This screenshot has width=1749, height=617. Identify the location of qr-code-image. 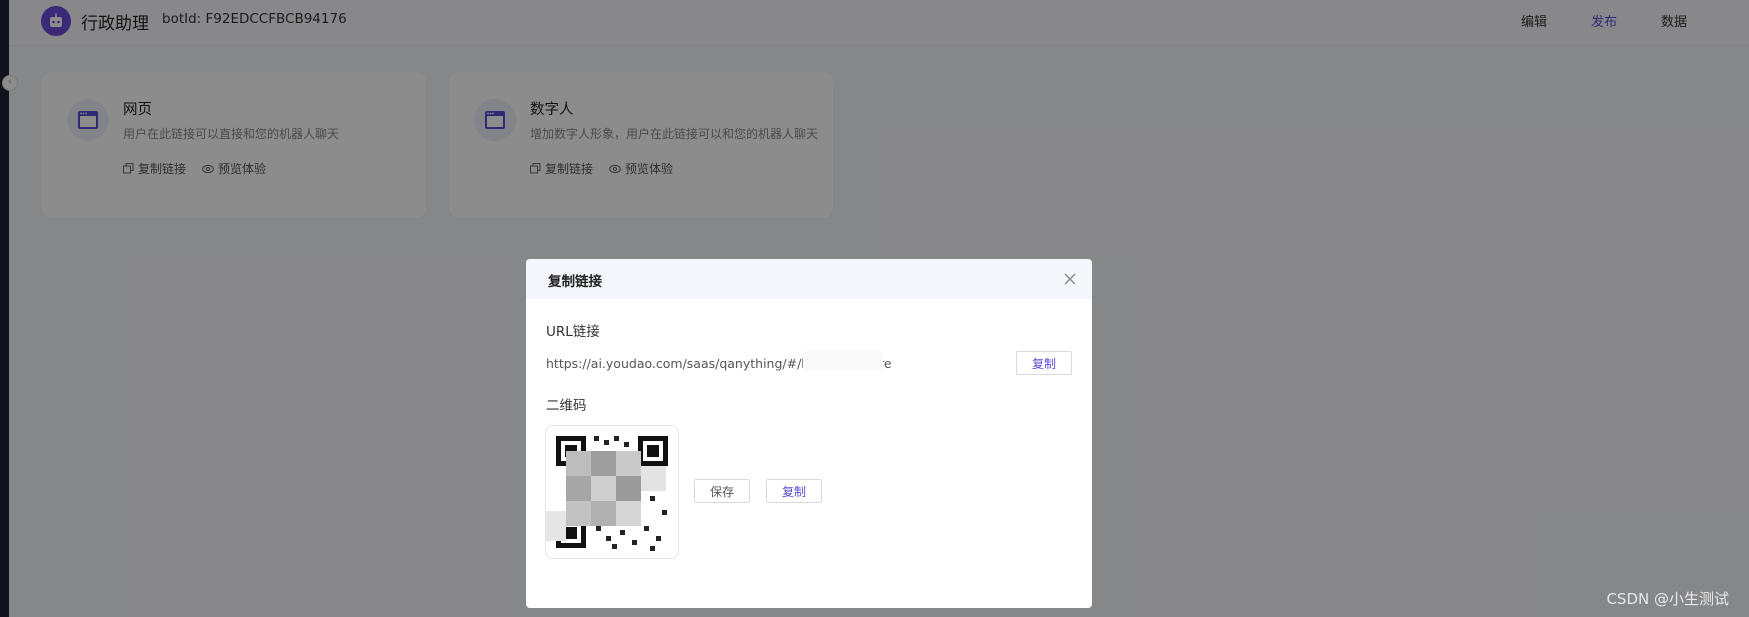
(612, 492).